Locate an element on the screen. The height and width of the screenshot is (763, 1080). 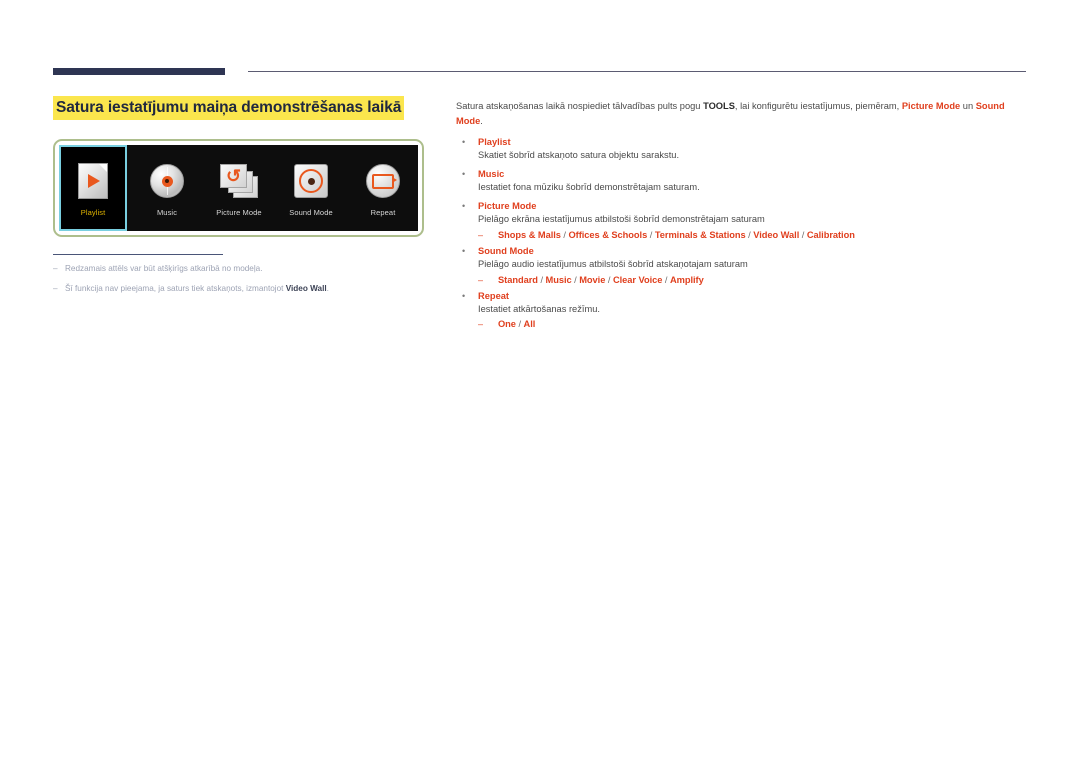
repeat-loop-icon is located at coordinates (383, 181).